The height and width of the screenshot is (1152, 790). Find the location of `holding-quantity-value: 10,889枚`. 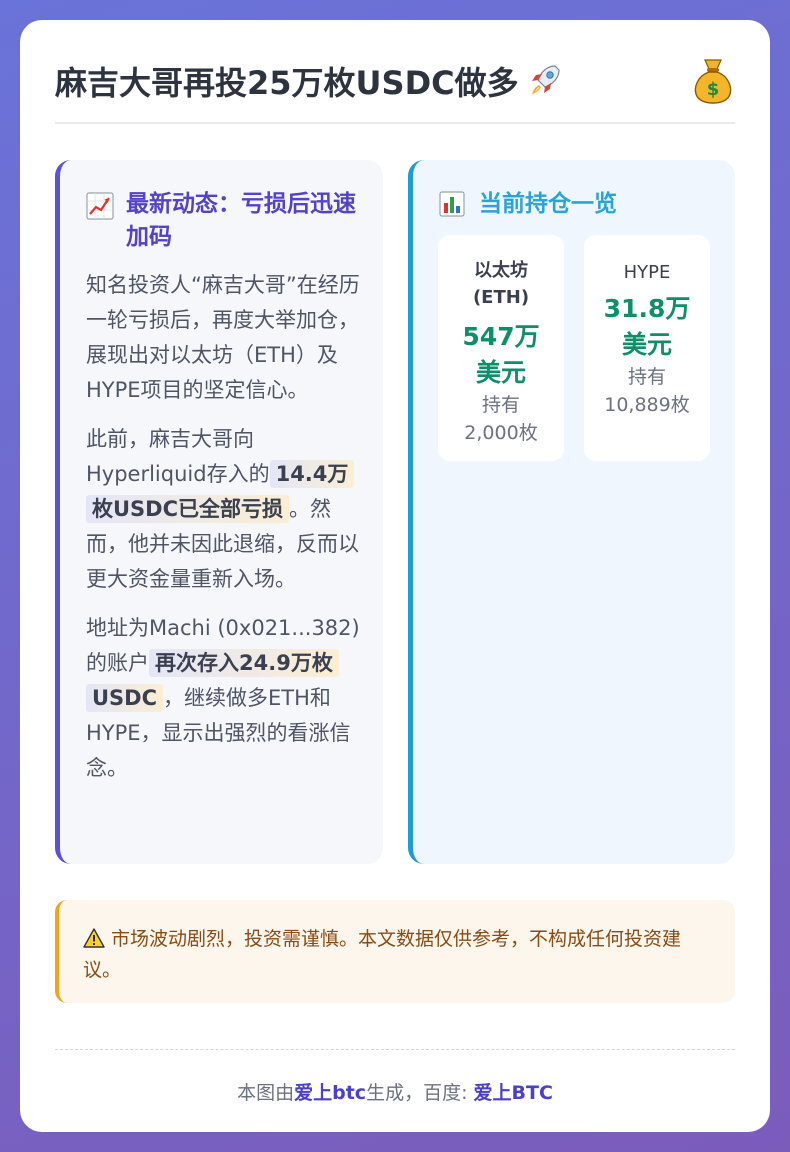

holding-quantity-value: 10,889枚 is located at coordinates (647, 405).